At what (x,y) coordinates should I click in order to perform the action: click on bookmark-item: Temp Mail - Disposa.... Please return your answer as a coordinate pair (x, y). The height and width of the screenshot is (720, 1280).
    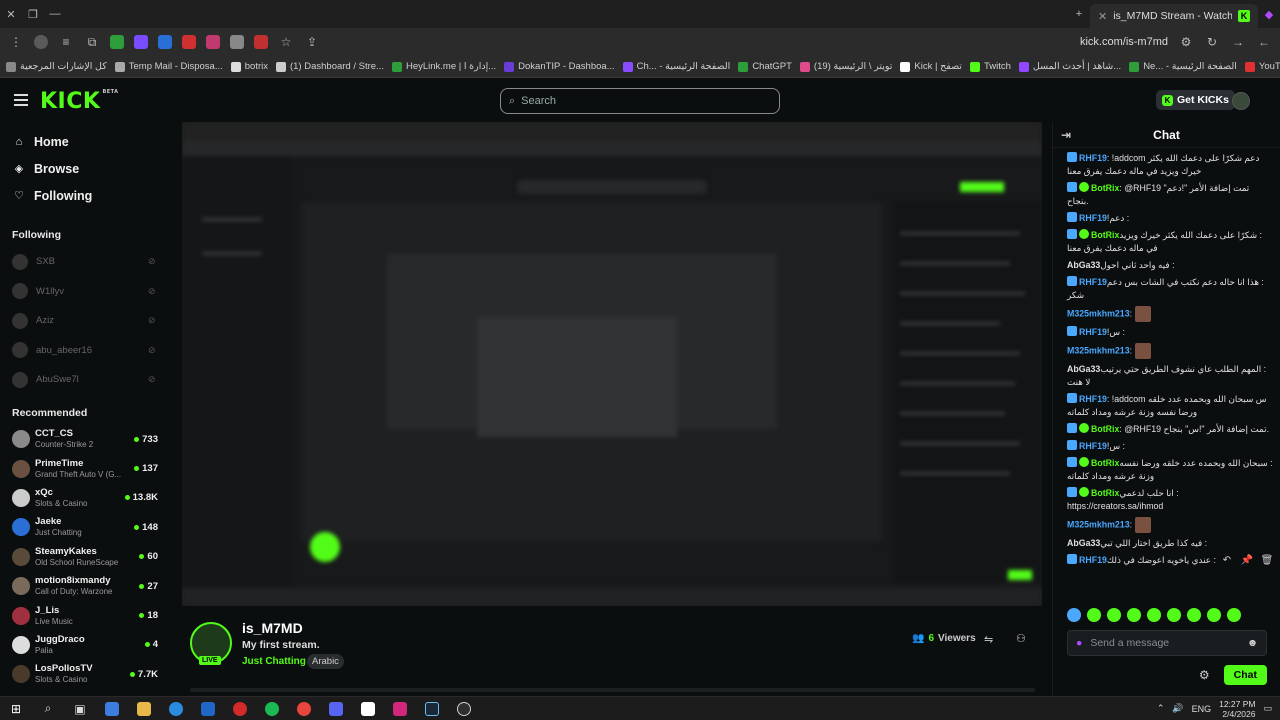
    Looking at the image, I should click on (168, 66).